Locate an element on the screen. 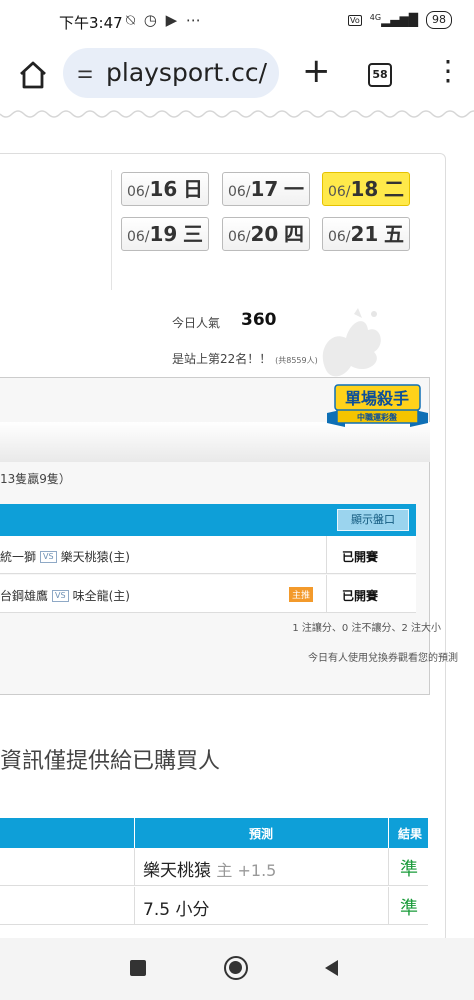 Image resolution: width=474 pixels, height=1000 pixels. date-button-0618: 06/18 二 is located at coordinates (366, 189).